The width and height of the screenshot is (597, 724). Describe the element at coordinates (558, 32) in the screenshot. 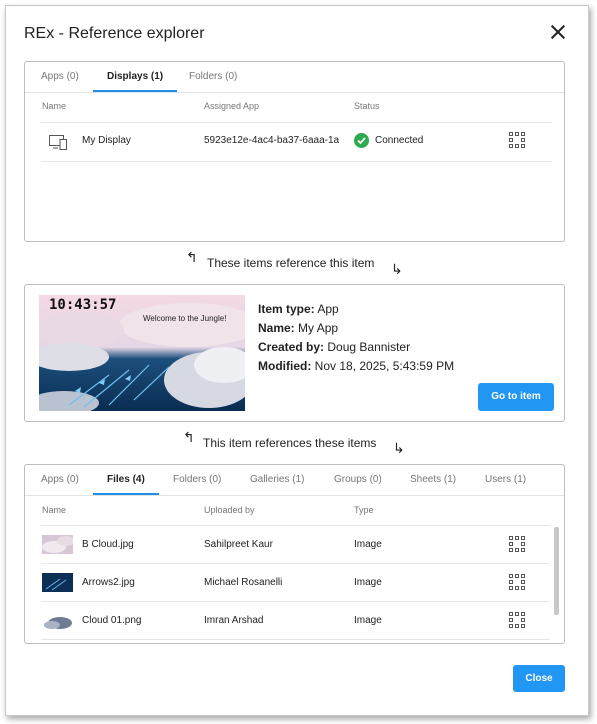

I see `close-icon` at that location.